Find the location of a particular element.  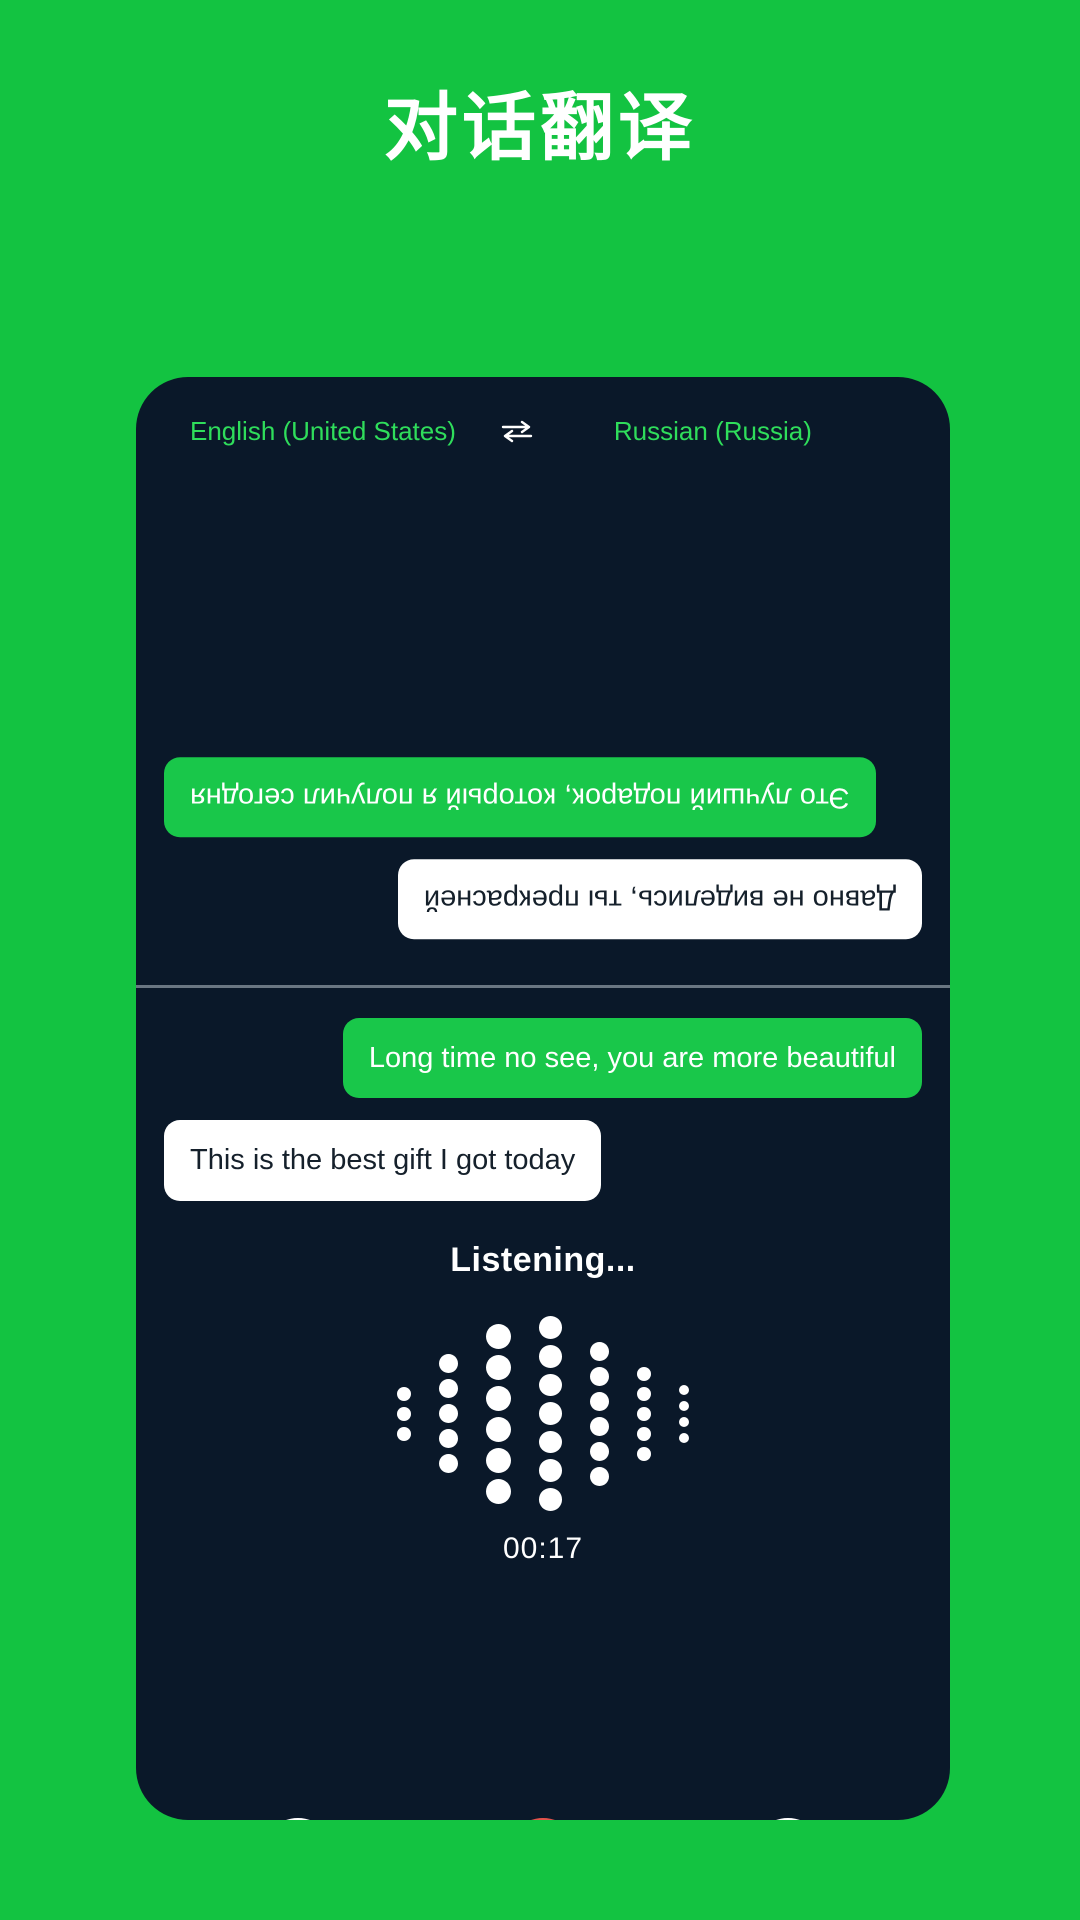

chat-bubble: This is the best gift I got today is located at coordinates (383, 1160).